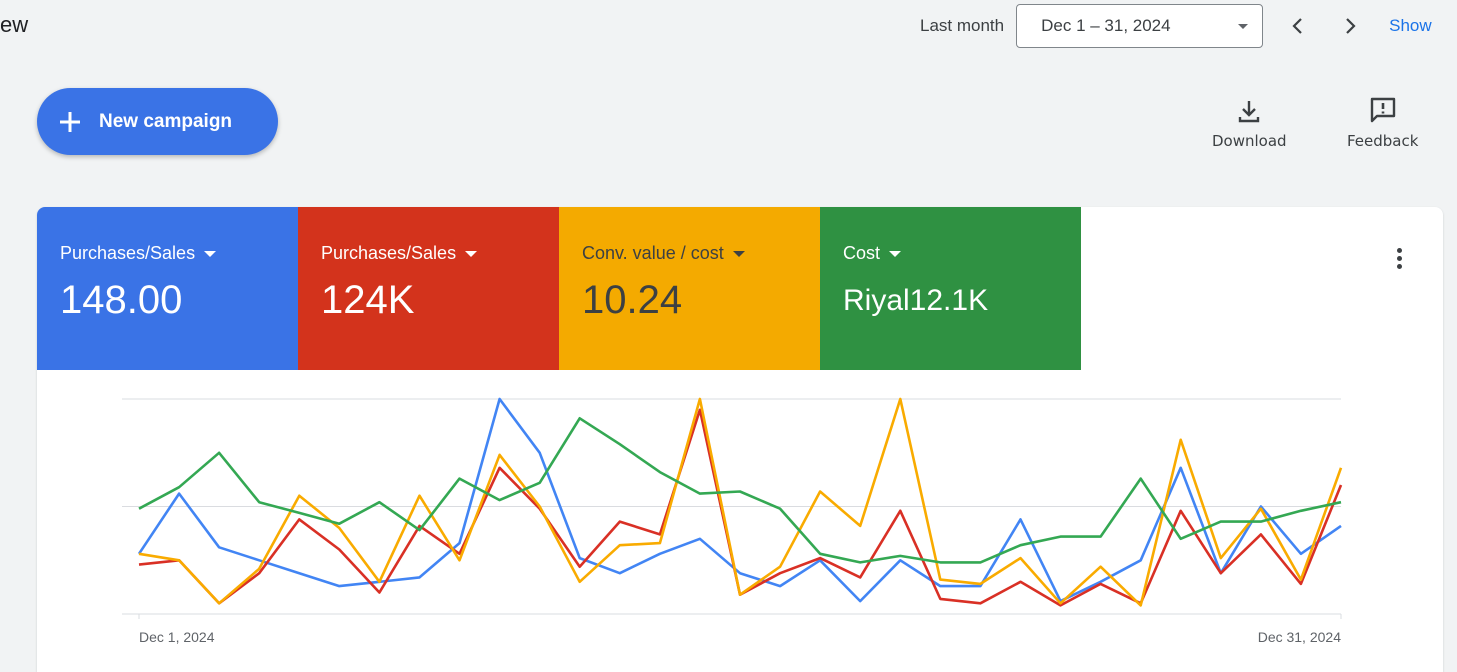 The width and height of the screenshot is (1457, 672). What do you see at coordinates (1383, 141) in the screenshot?
I see `feedback-label: Feedback` at bounding box center [1383, 141].